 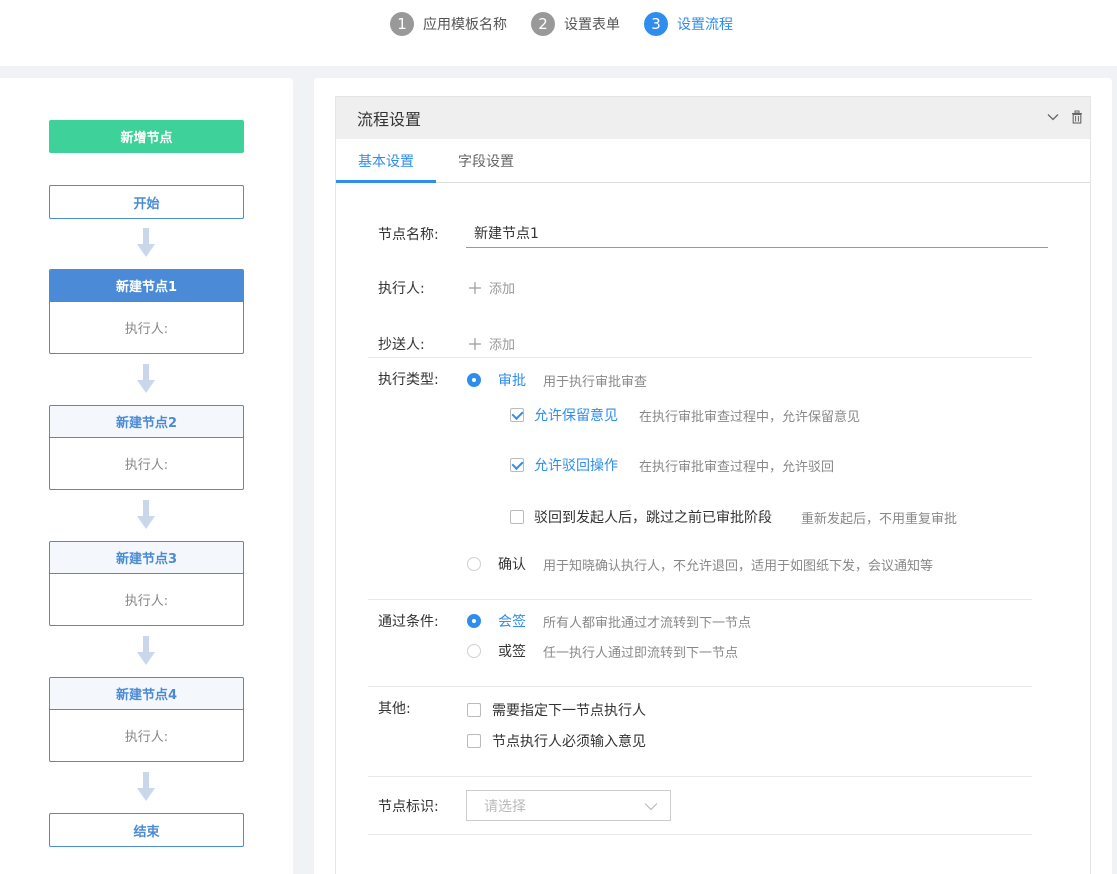 I want to click on pass-condition-label: 通过条件:, so click(x=408, y=622).